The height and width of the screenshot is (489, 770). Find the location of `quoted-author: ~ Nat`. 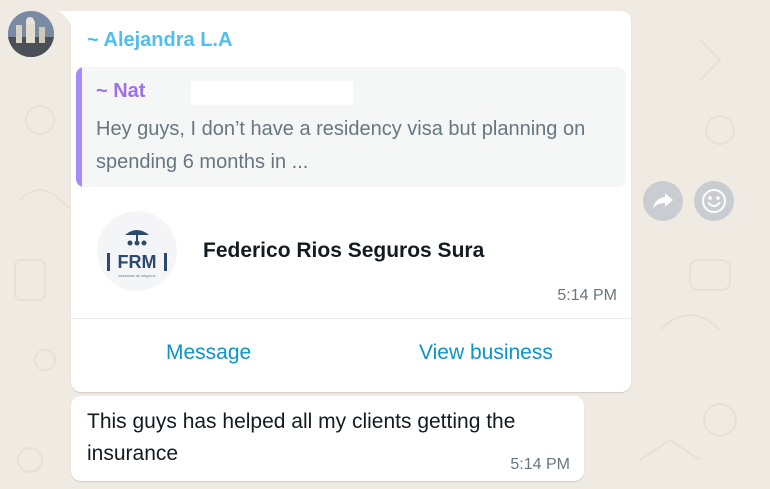

quoted-author: ~ Nat is located at coordinates (121, 91).